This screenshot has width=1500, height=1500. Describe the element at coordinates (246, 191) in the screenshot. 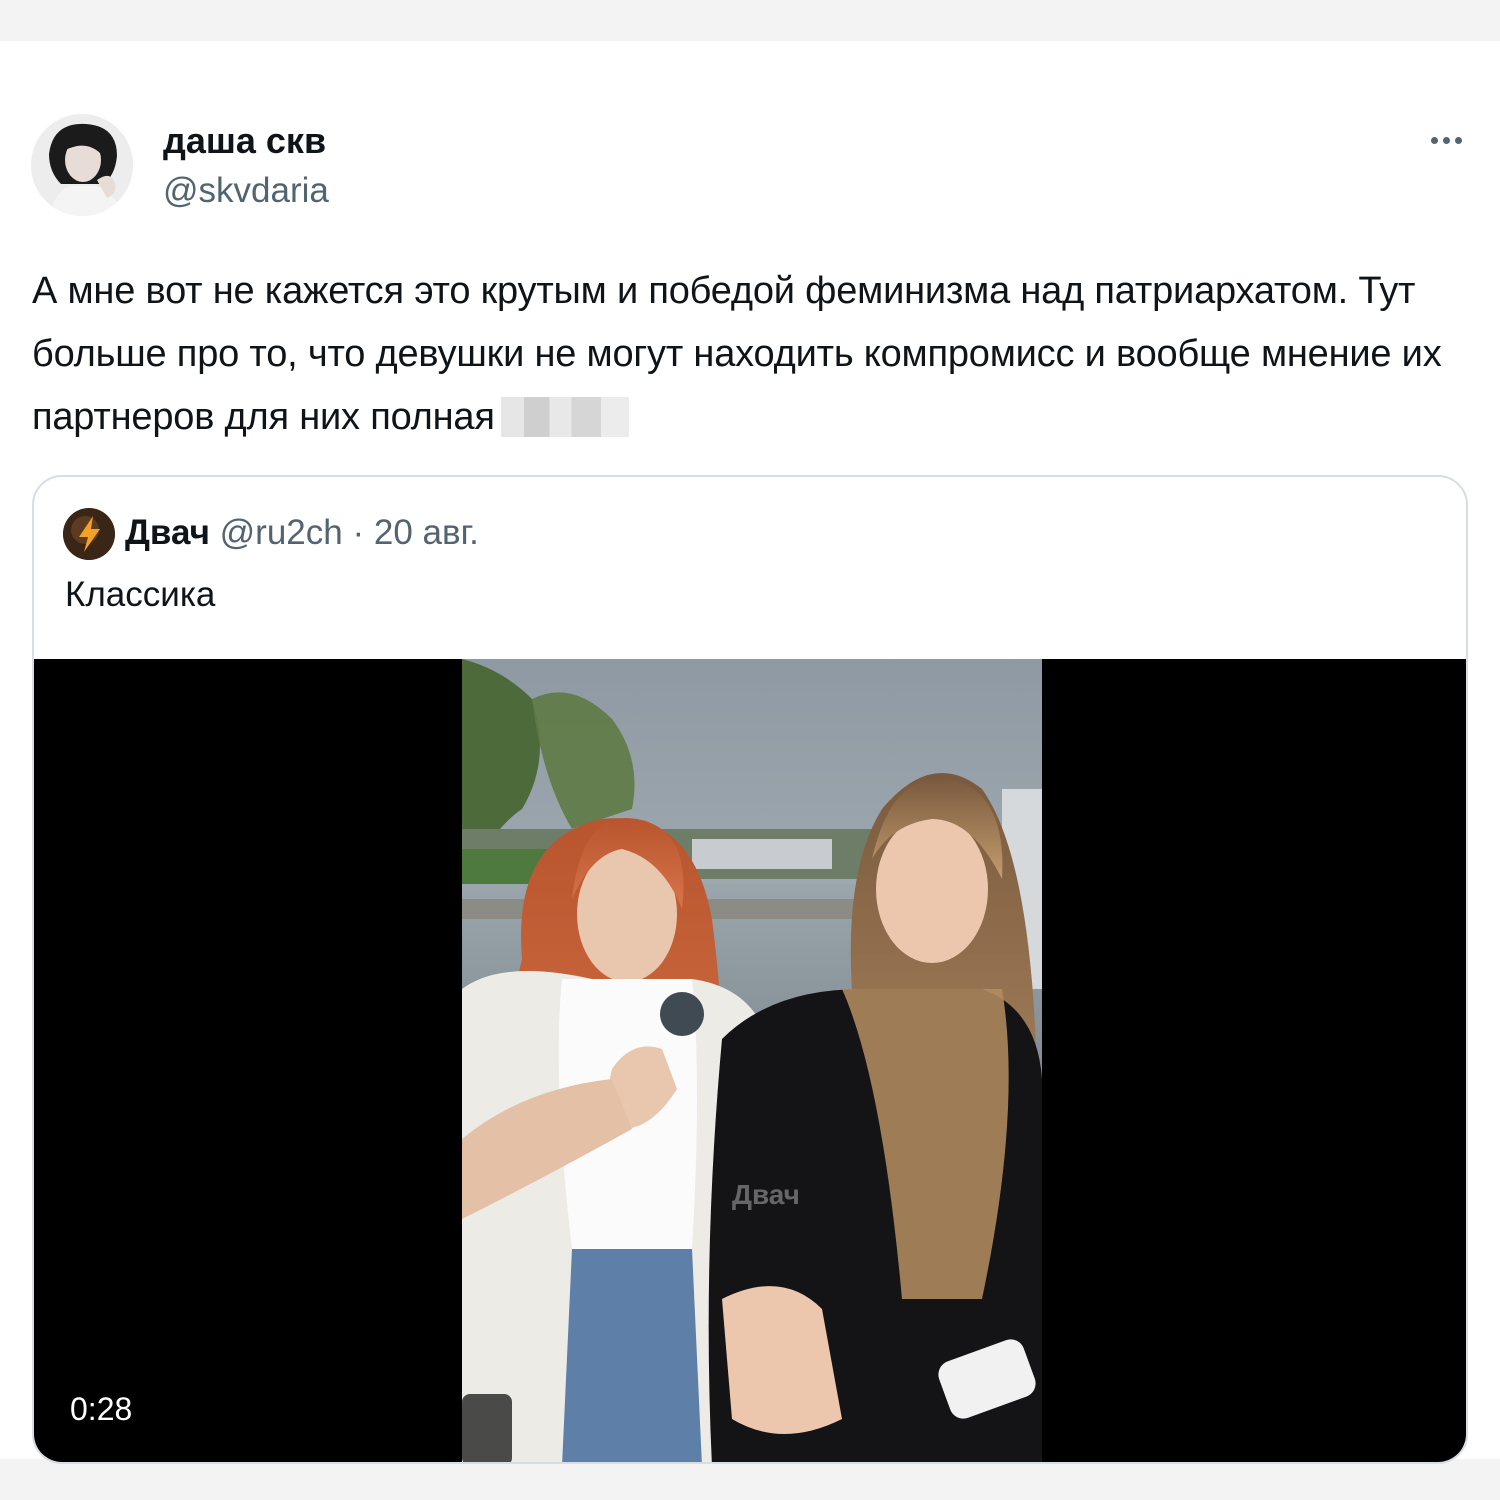

I see `author-handle: @skvdaria` at that location.